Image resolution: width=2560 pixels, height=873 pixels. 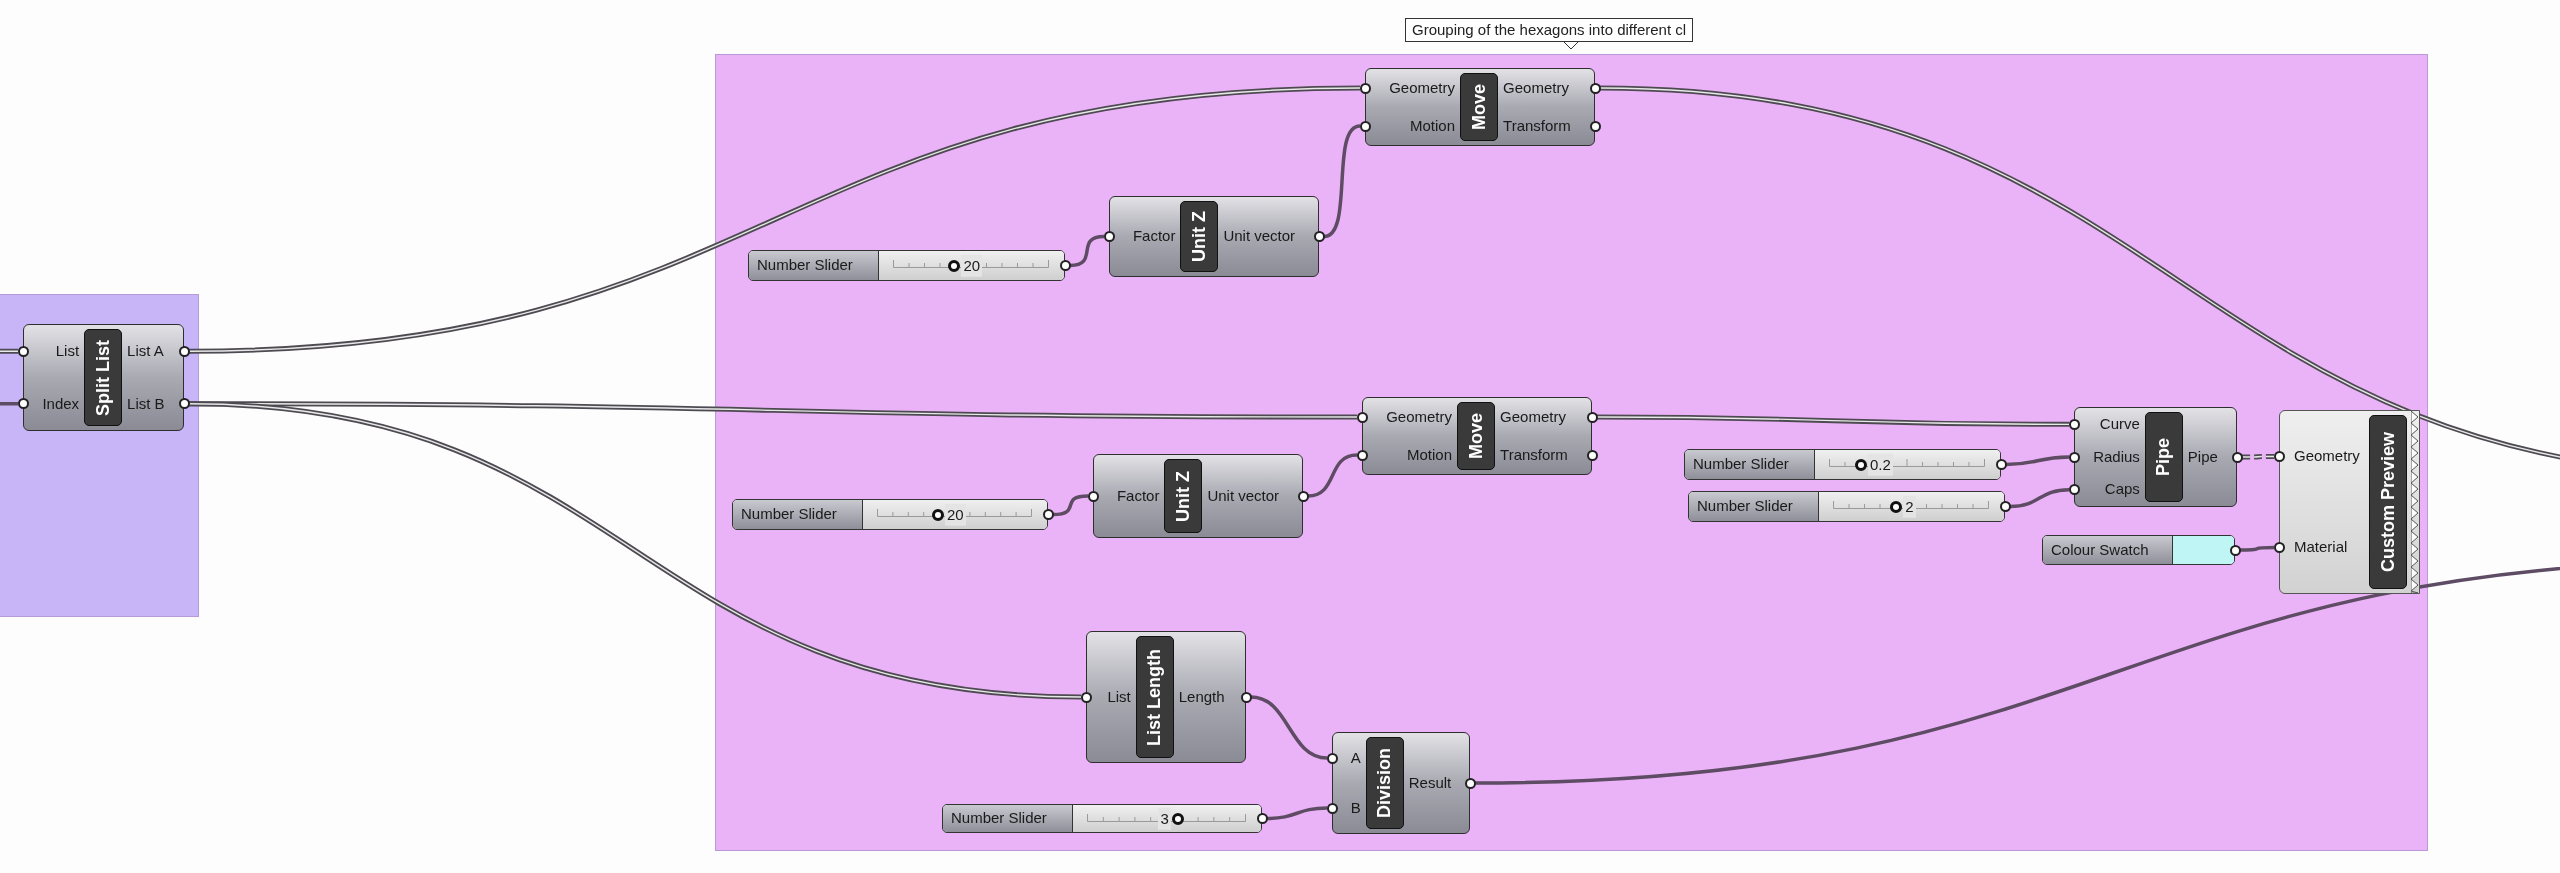 I want to click on component-label: Pipe, so click(x=2163, y=457).